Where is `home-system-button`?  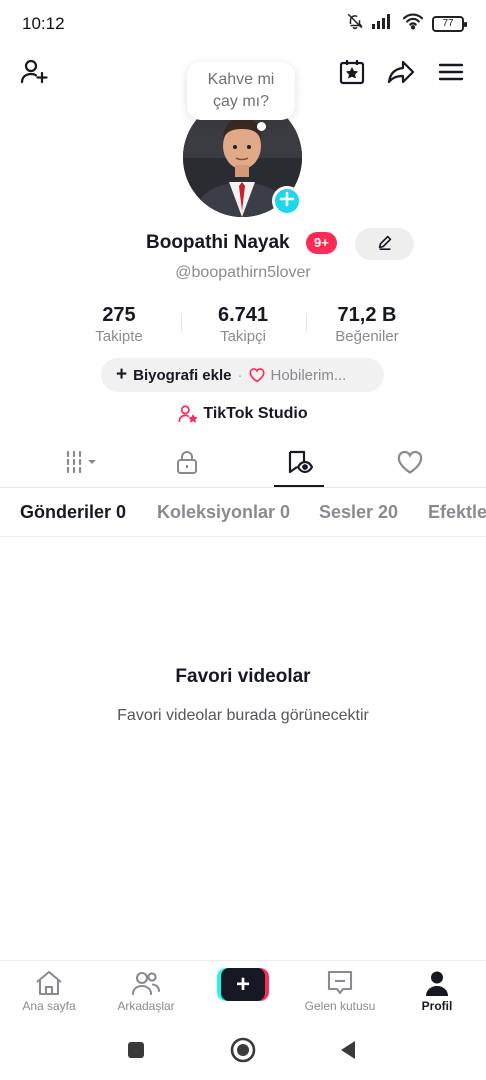 home-system-button is located at coordinates (243, 1052).